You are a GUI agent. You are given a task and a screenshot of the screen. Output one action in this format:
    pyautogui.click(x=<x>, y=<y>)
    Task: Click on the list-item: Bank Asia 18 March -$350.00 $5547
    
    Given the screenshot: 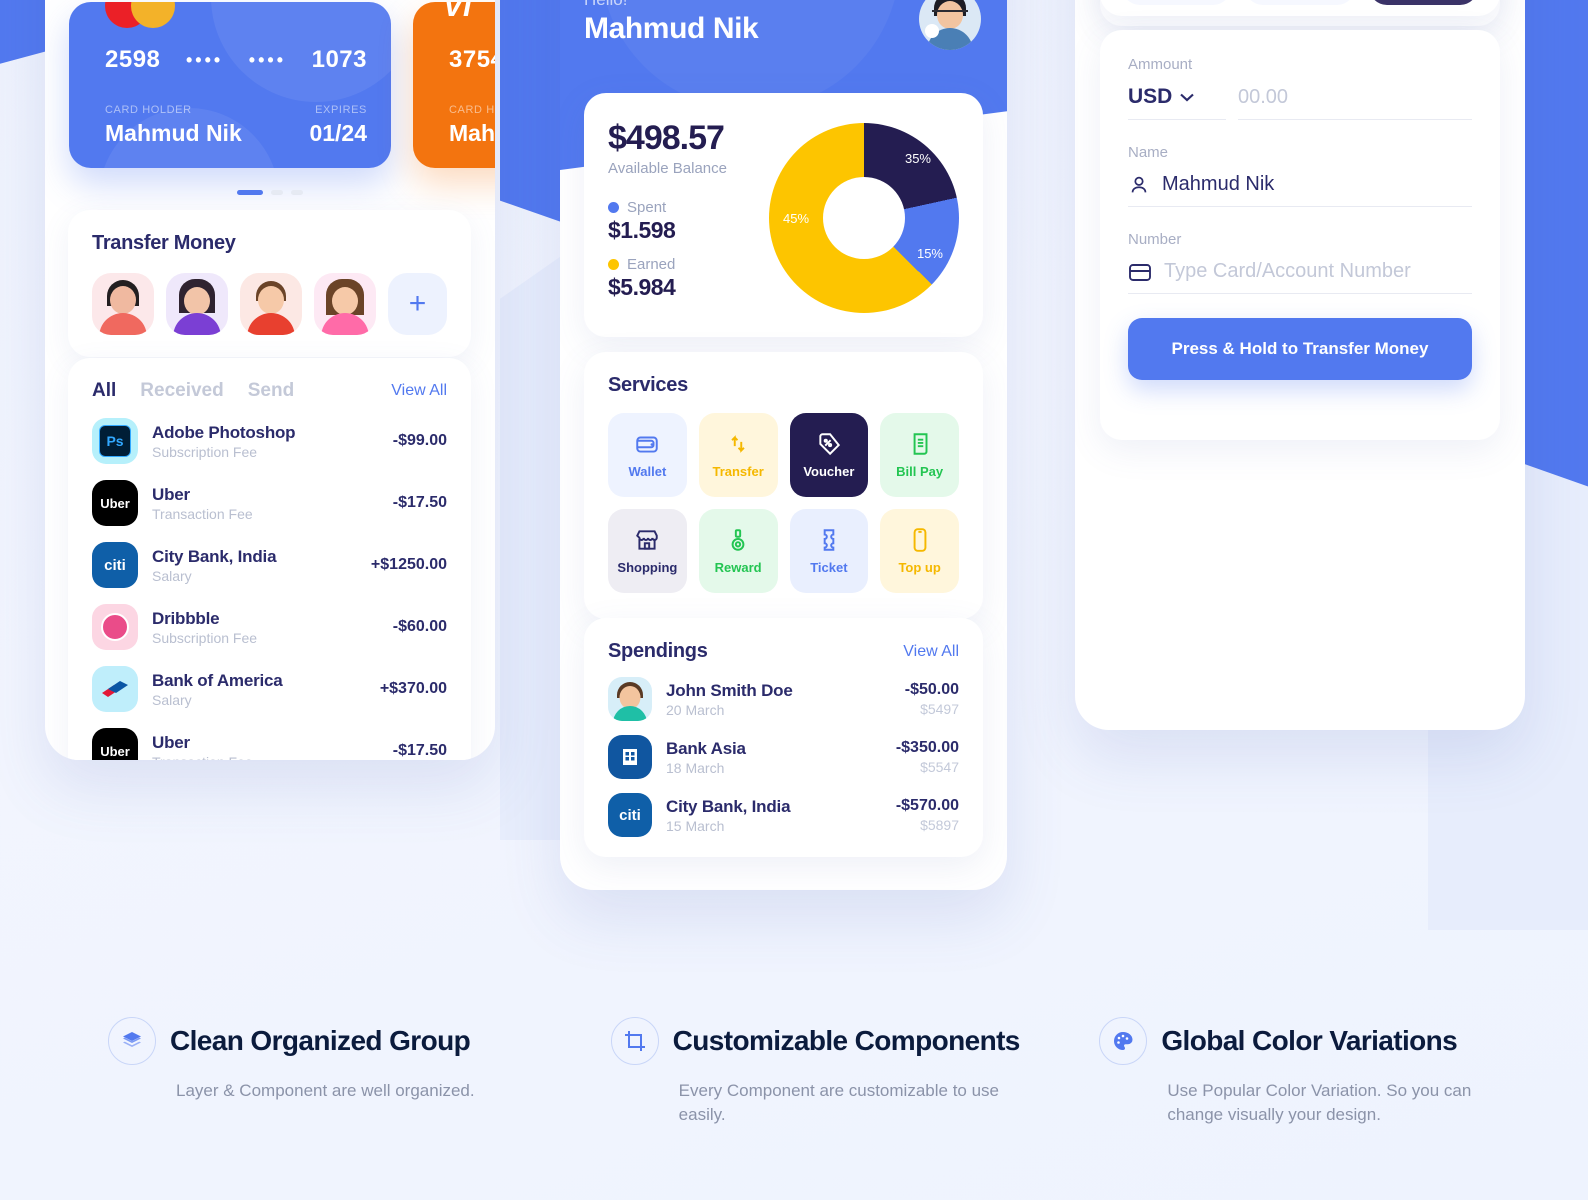 What is the action you would take?
    pyautogui.click(x=783, y=757)
    